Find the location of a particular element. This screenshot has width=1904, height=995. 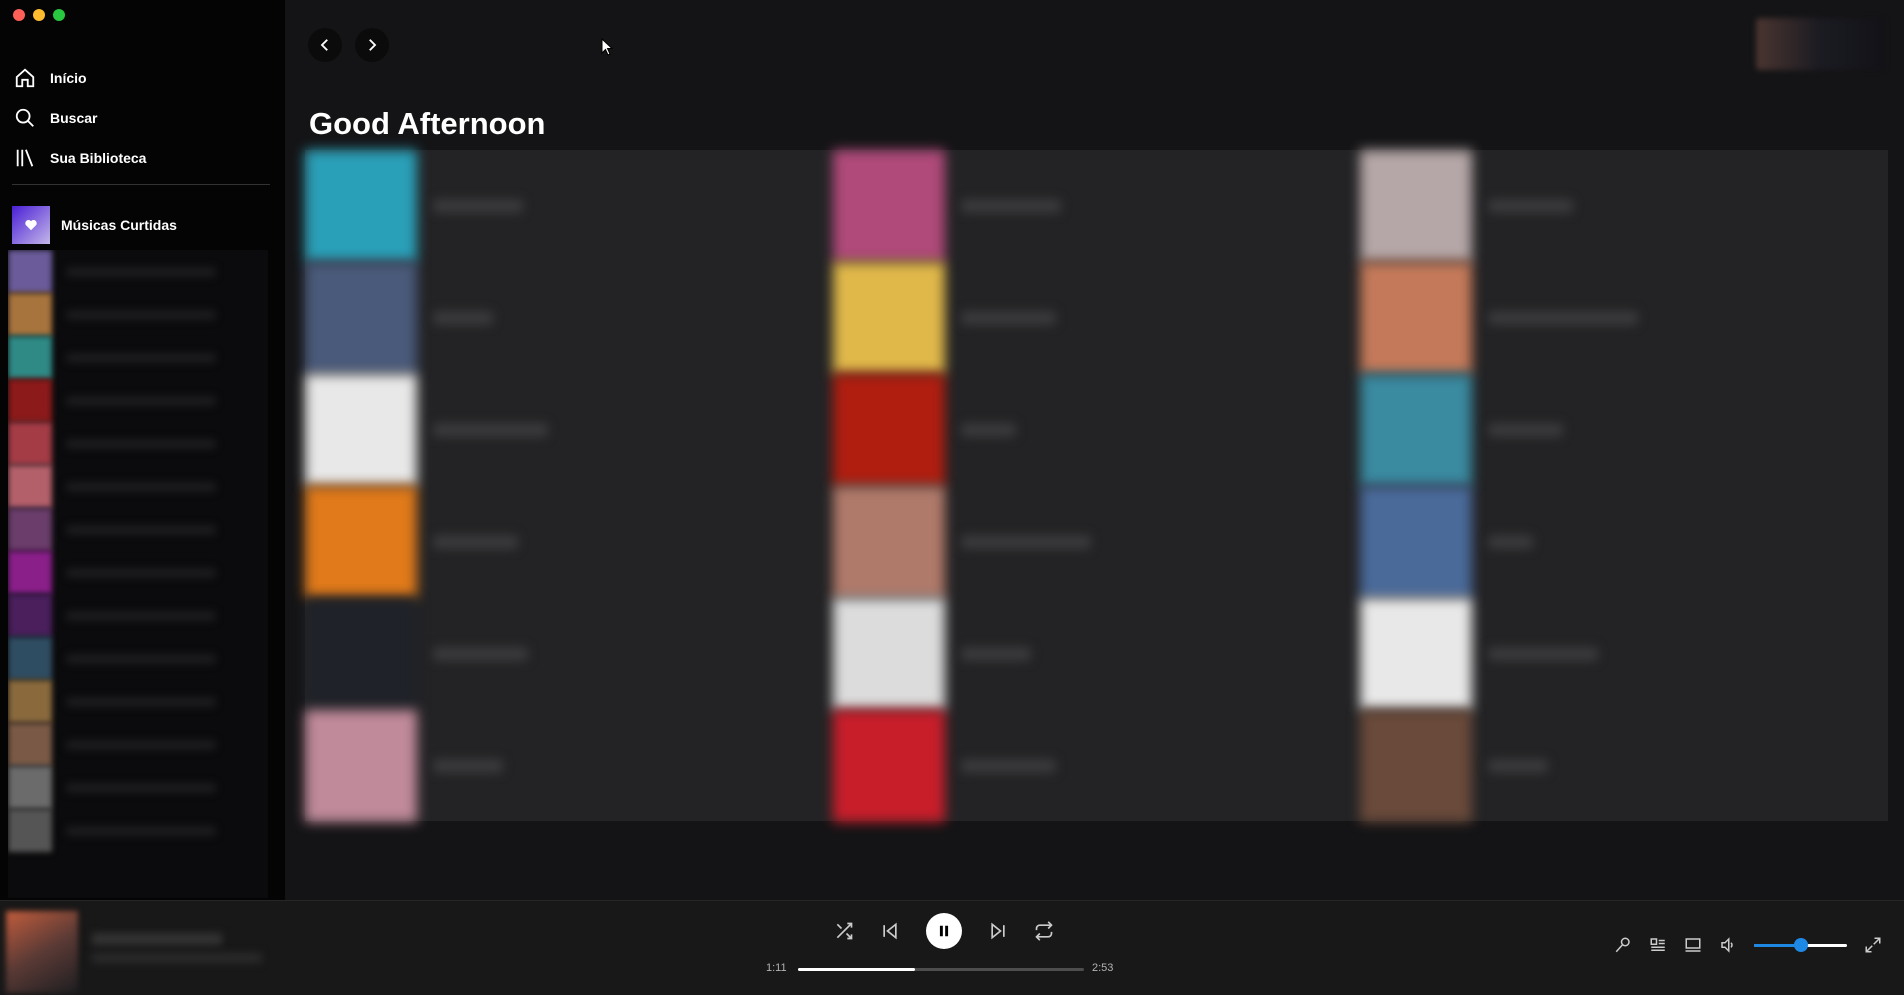

volume-slider is located at coordinates (1800, 944).